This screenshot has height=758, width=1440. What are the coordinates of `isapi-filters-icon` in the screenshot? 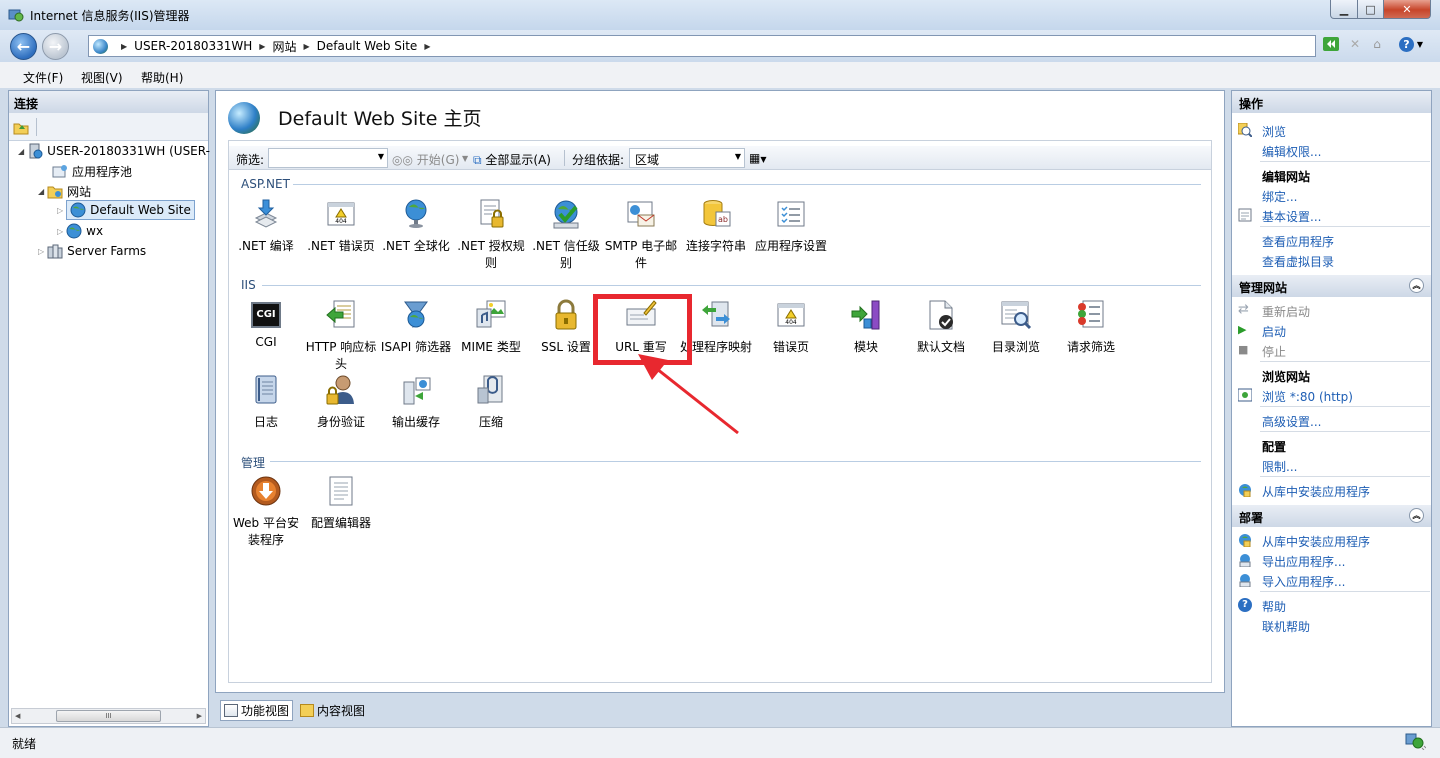 It's located at (416, 314).